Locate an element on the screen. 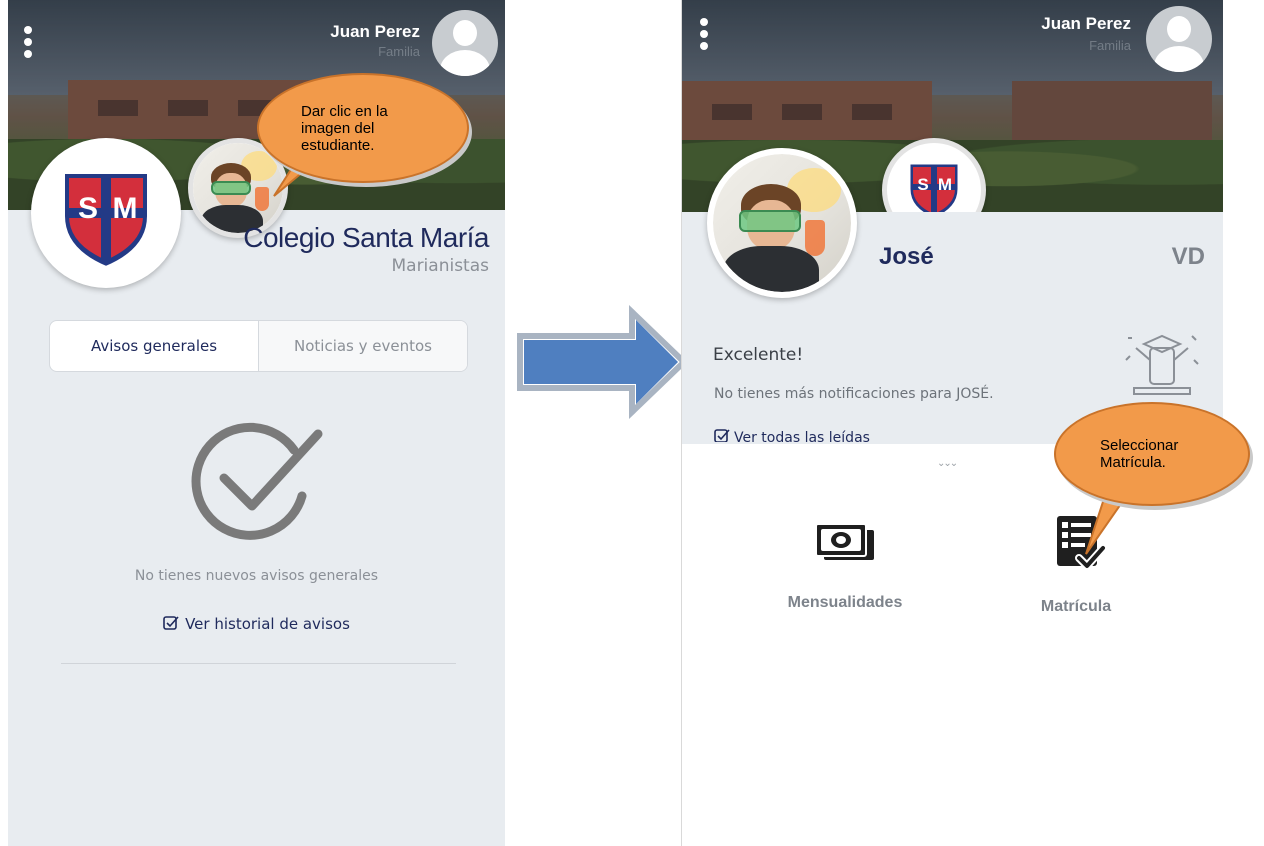  school-name: Colegio Santa María is located at coordinates (366, 237).